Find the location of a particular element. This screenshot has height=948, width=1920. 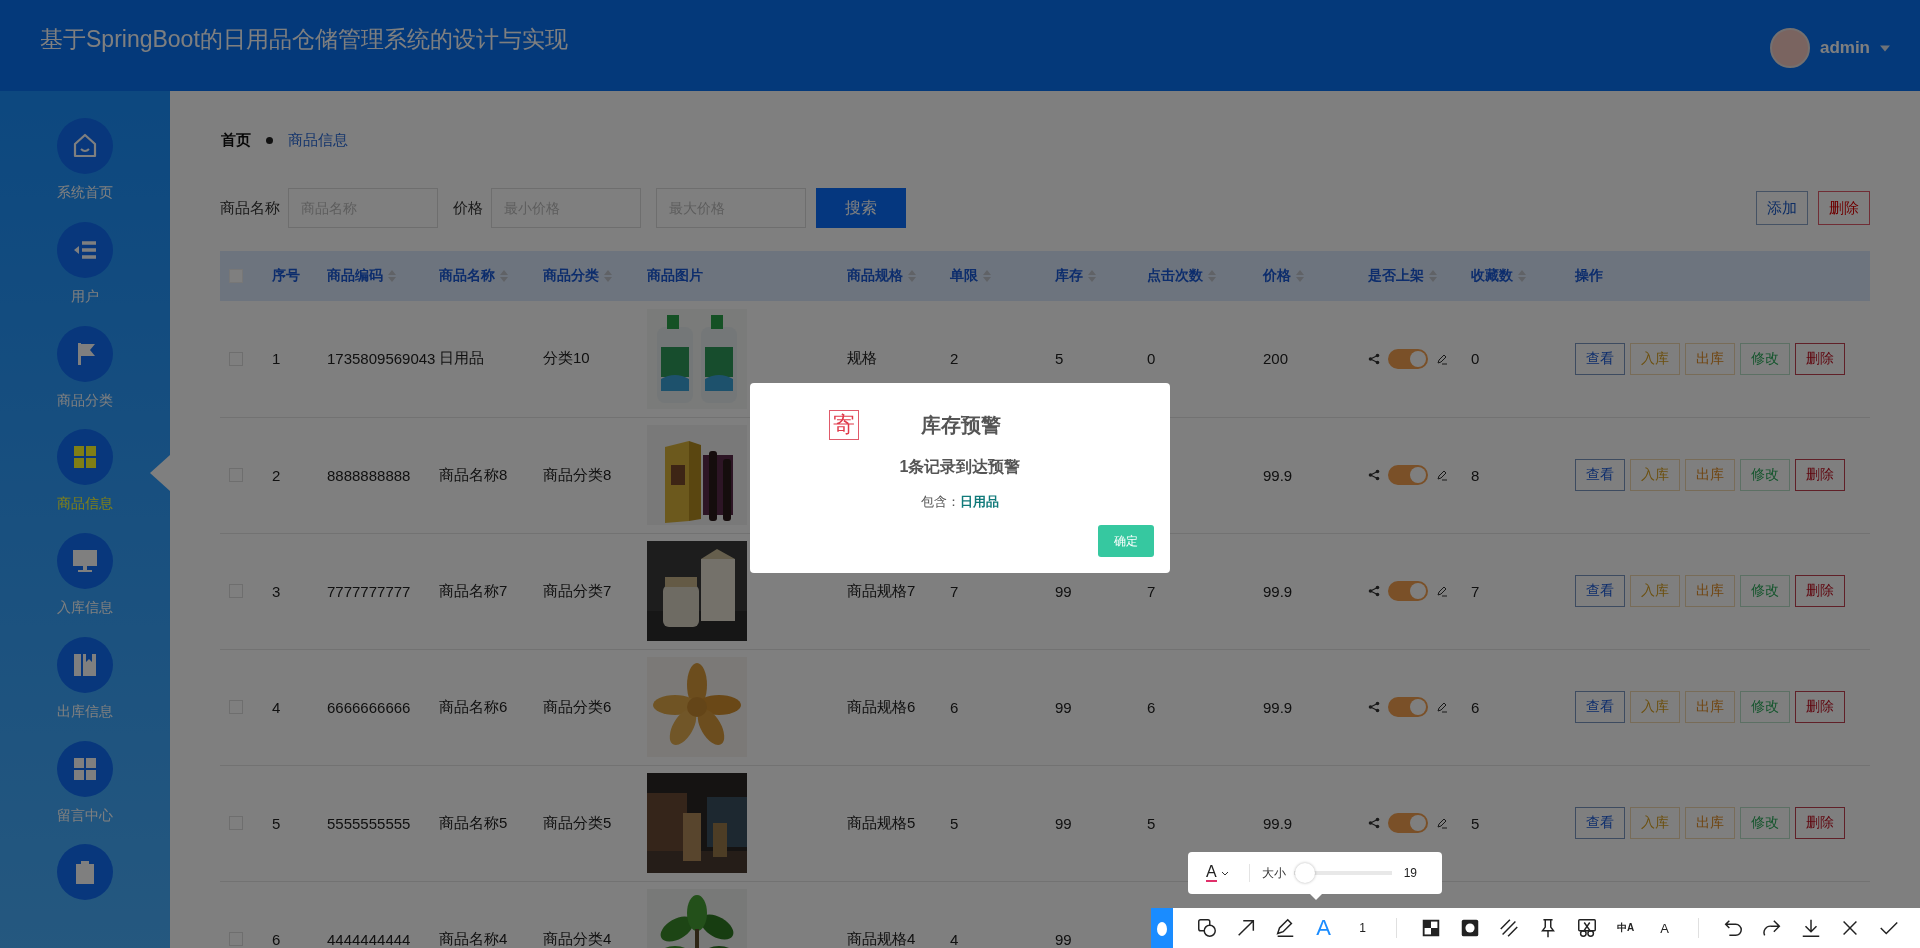

table-cell: 7777777777 is located at coordinates (369, 591).